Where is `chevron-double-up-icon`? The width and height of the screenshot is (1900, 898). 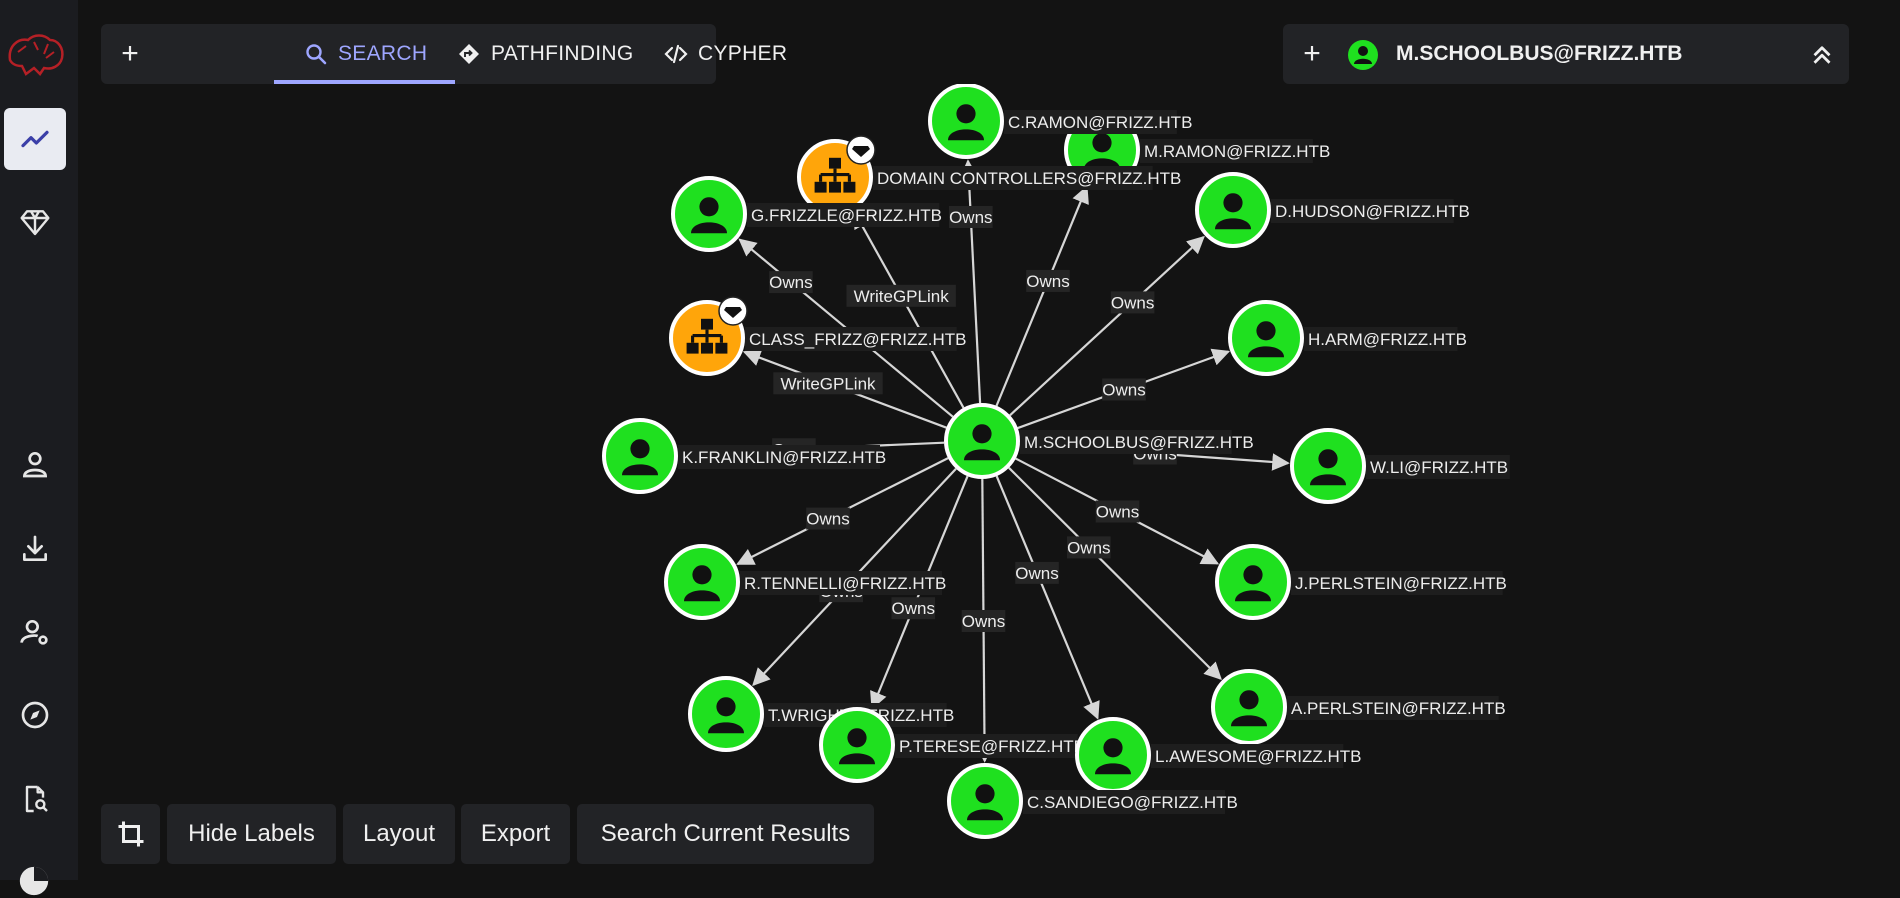
chevron-double-up-icon is located at coordinates (1822, 54).